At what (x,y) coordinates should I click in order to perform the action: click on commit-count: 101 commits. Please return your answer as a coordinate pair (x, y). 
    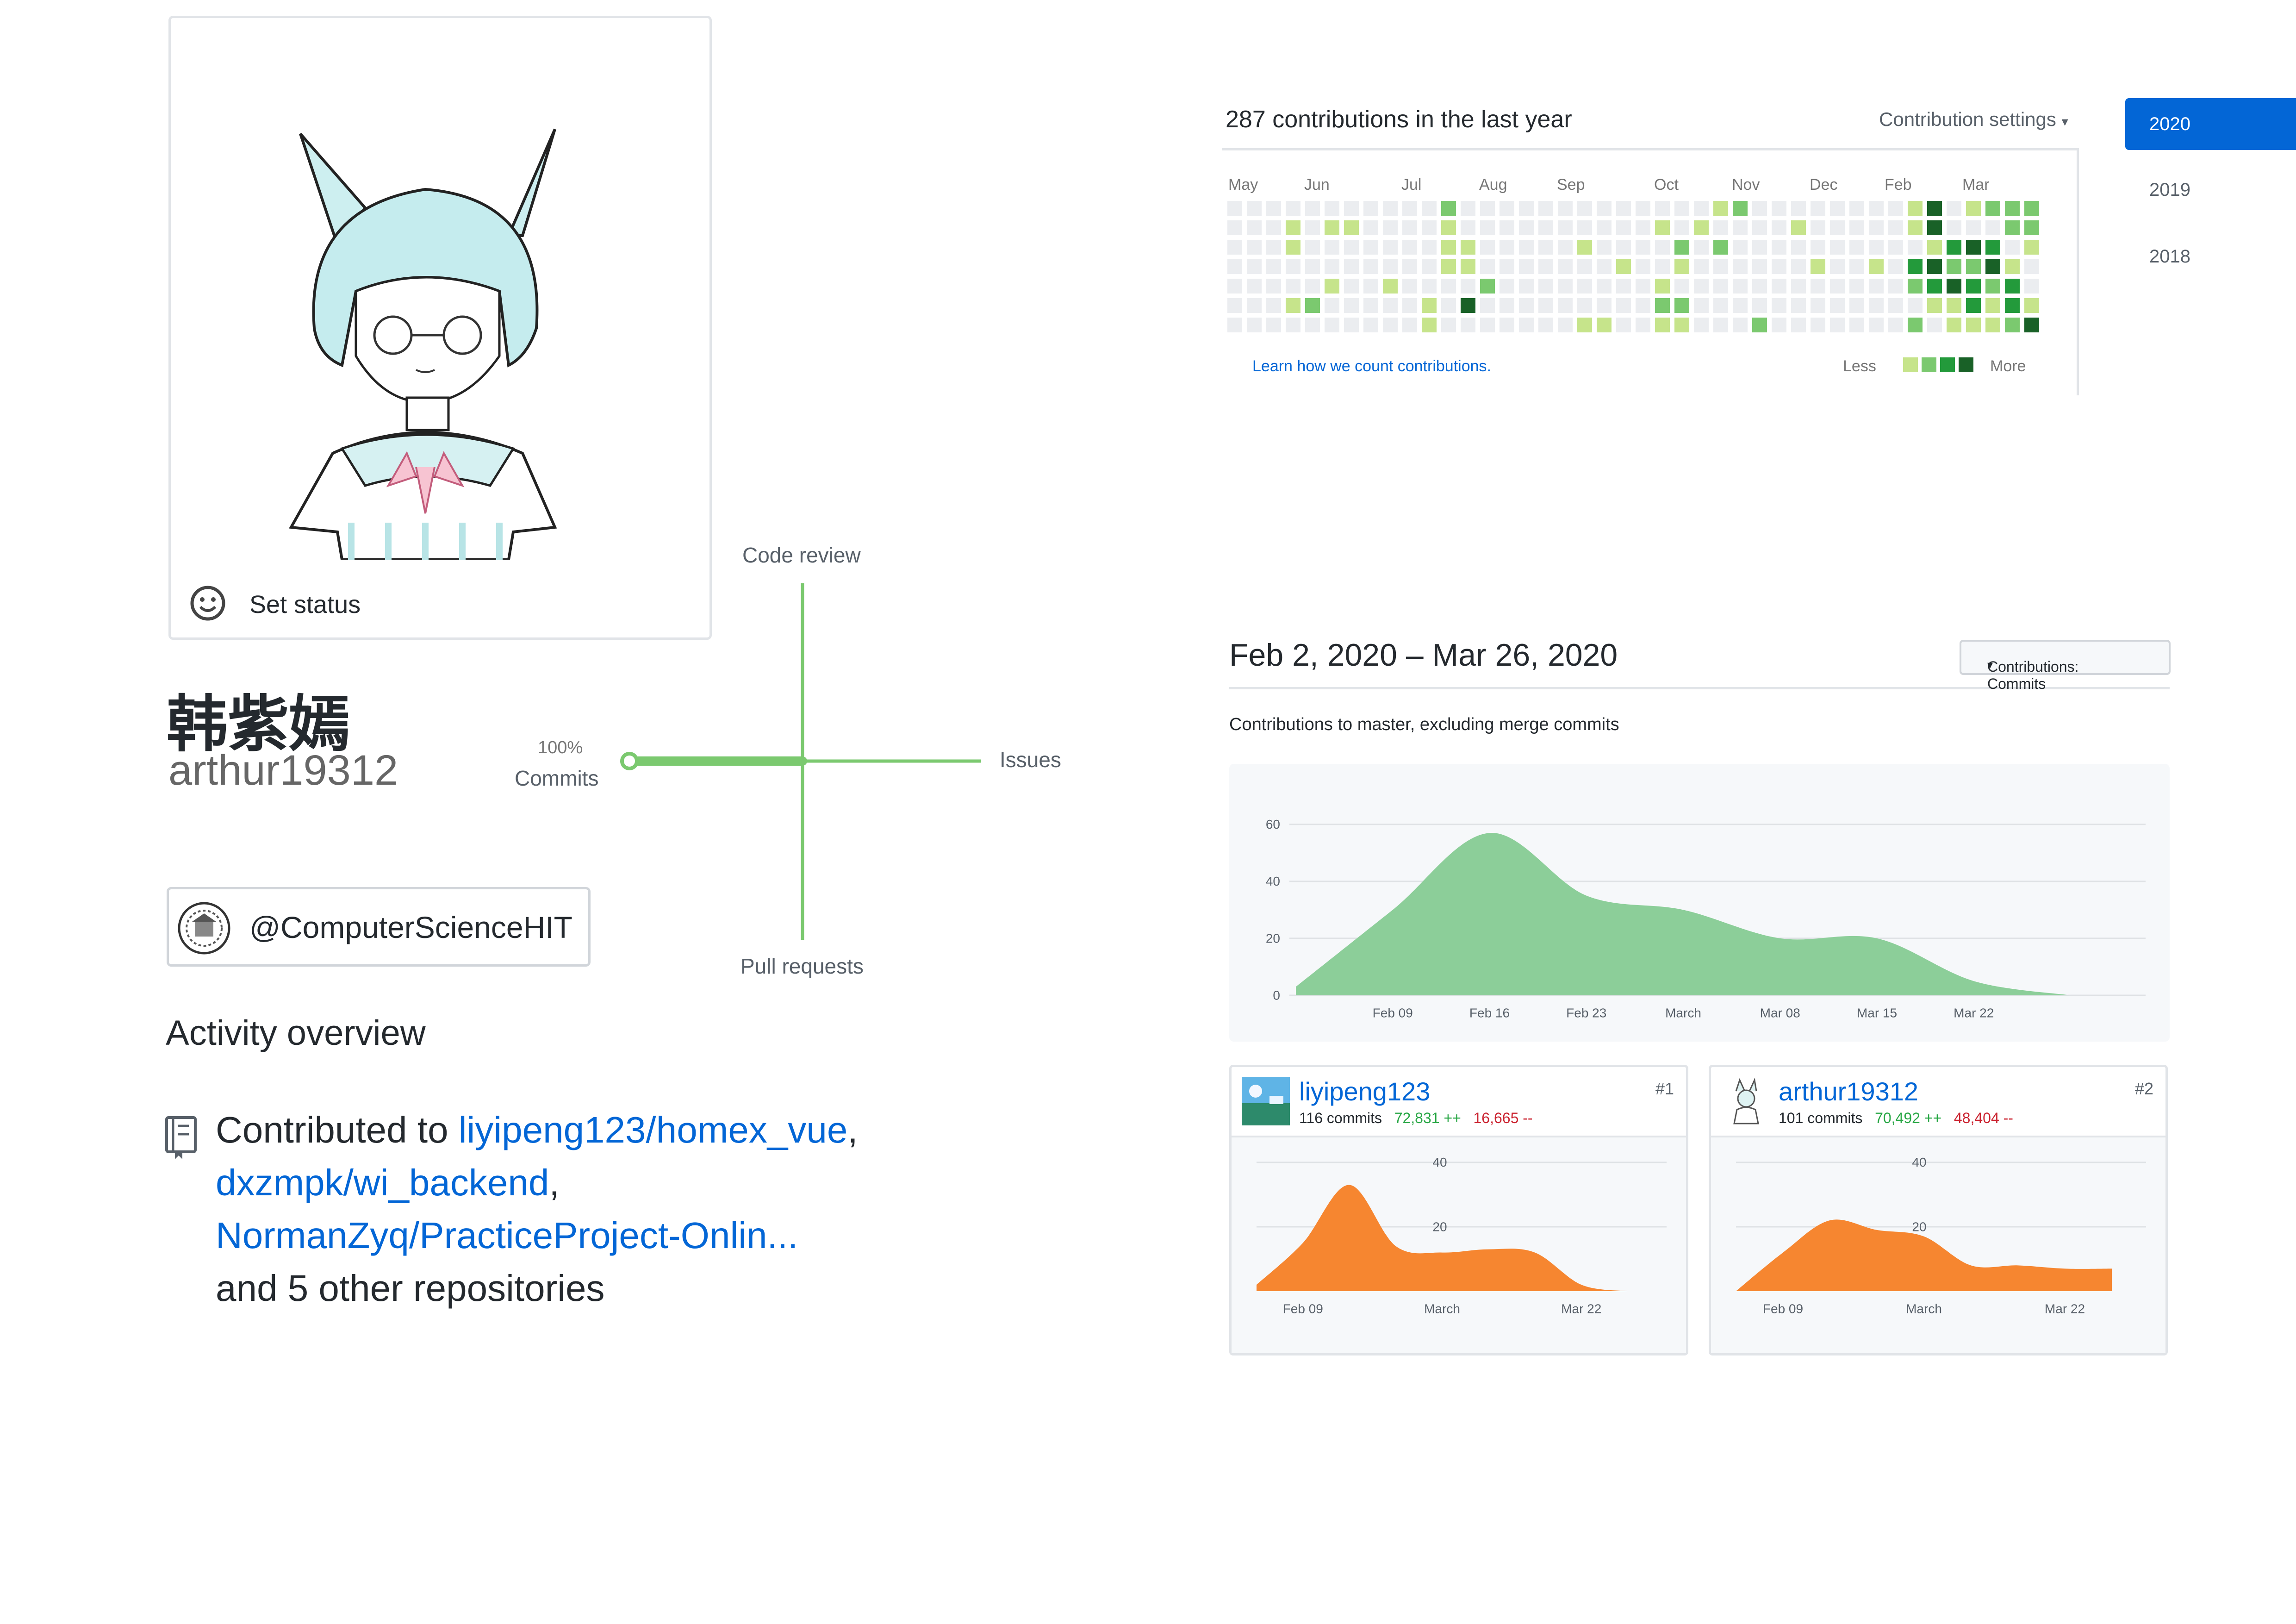
    Looking at the image, I should click on (1820, 1118).